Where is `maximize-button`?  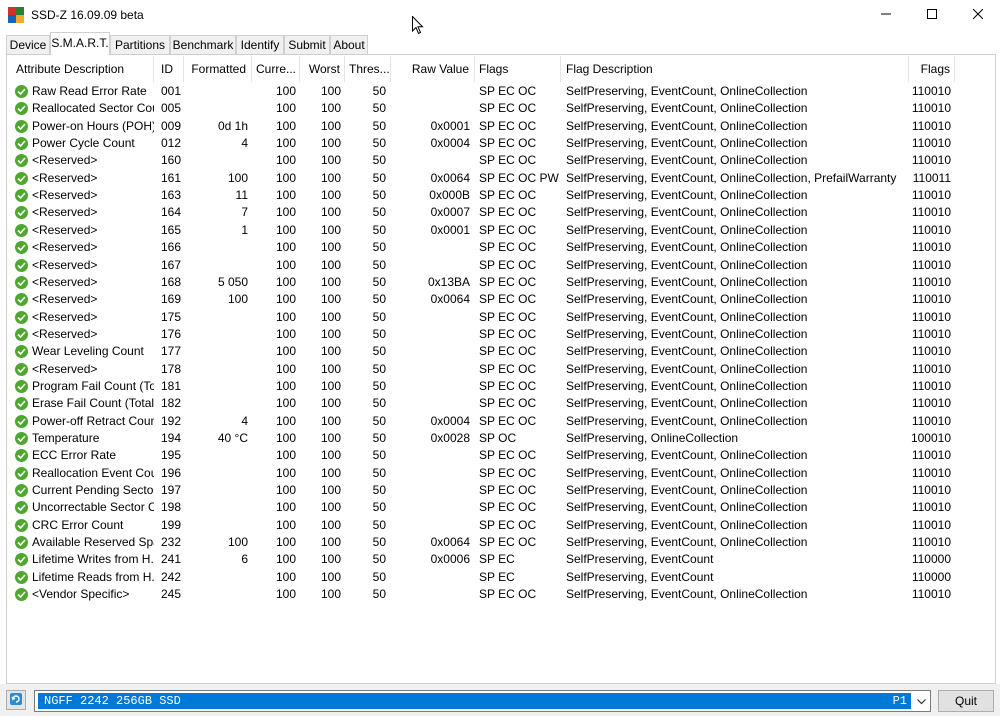
maximize-button is located at coordinates (932, 15).